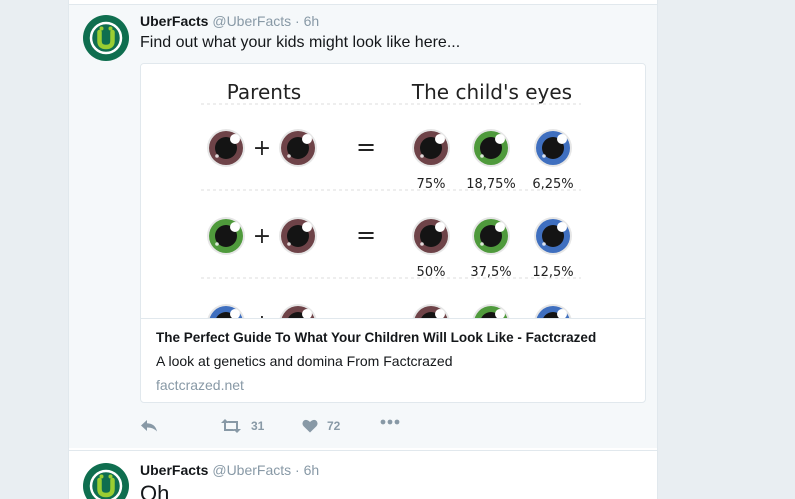 The image size is (795, 499). I want to click on child-percent: 6,25%, so click(552, 184).